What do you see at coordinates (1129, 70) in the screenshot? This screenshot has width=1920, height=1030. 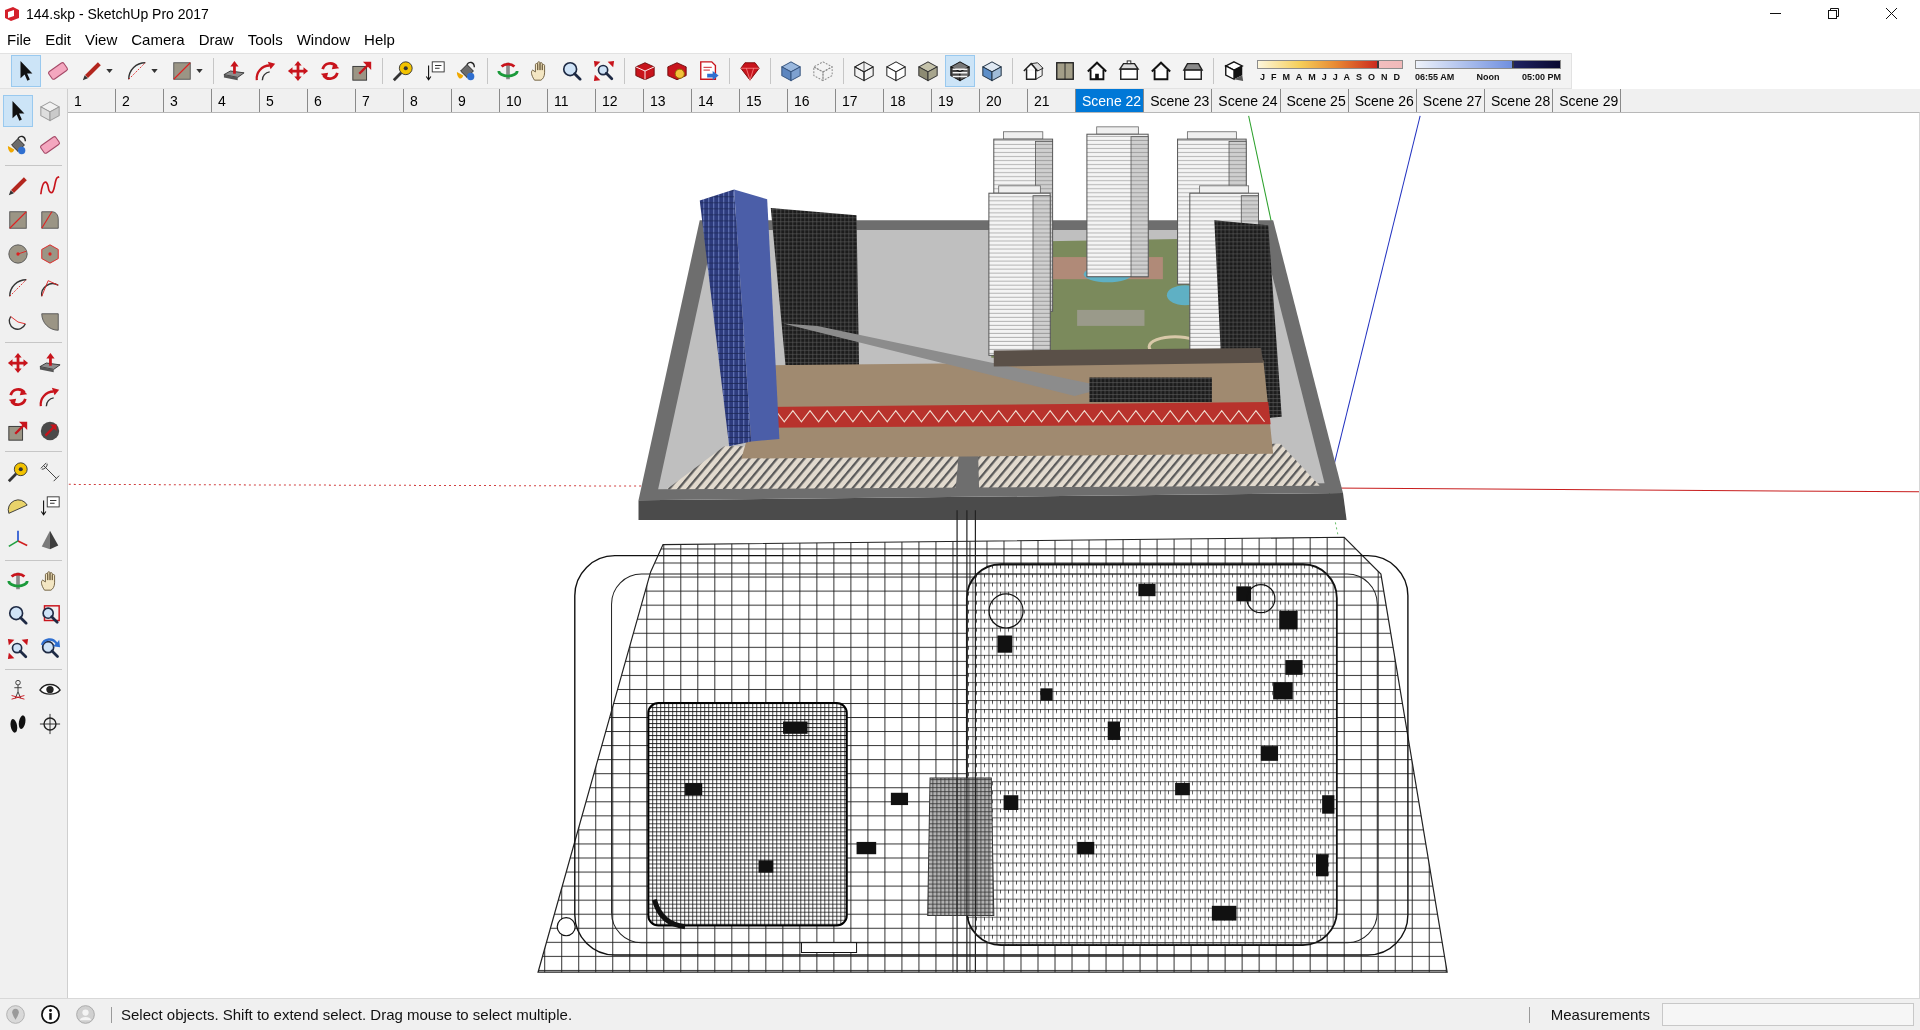 I see `house-side-icon` at bounding box center [1129, 70].